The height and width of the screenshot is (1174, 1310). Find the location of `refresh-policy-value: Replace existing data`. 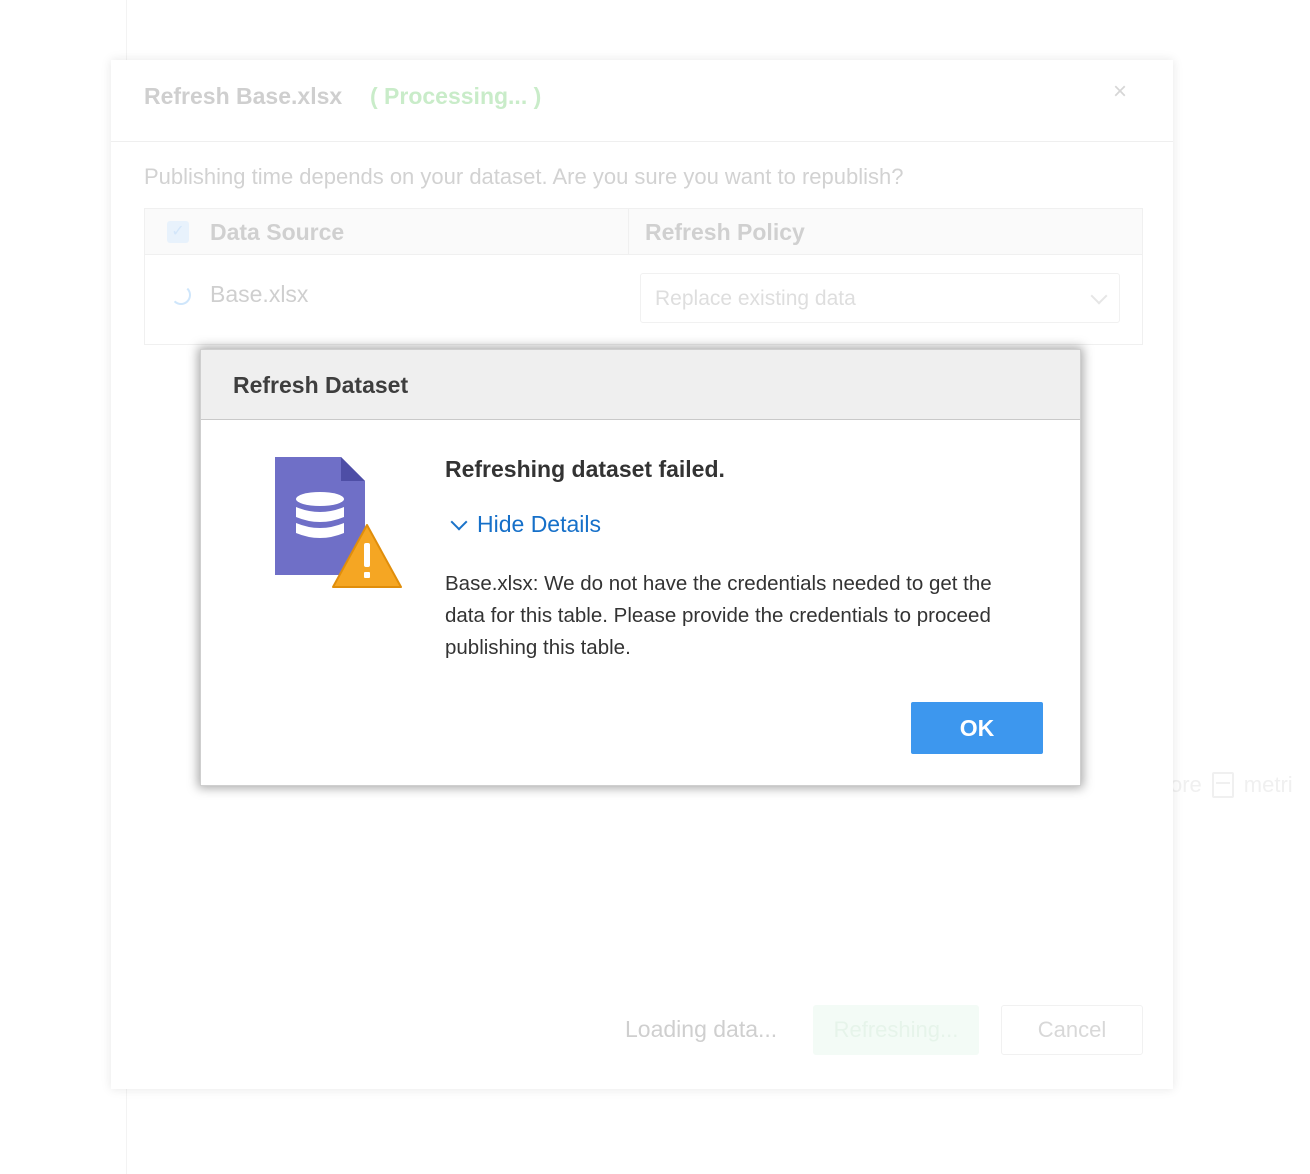

refresh-policy-value: Replace existing data is located at coordinates (755, 298).